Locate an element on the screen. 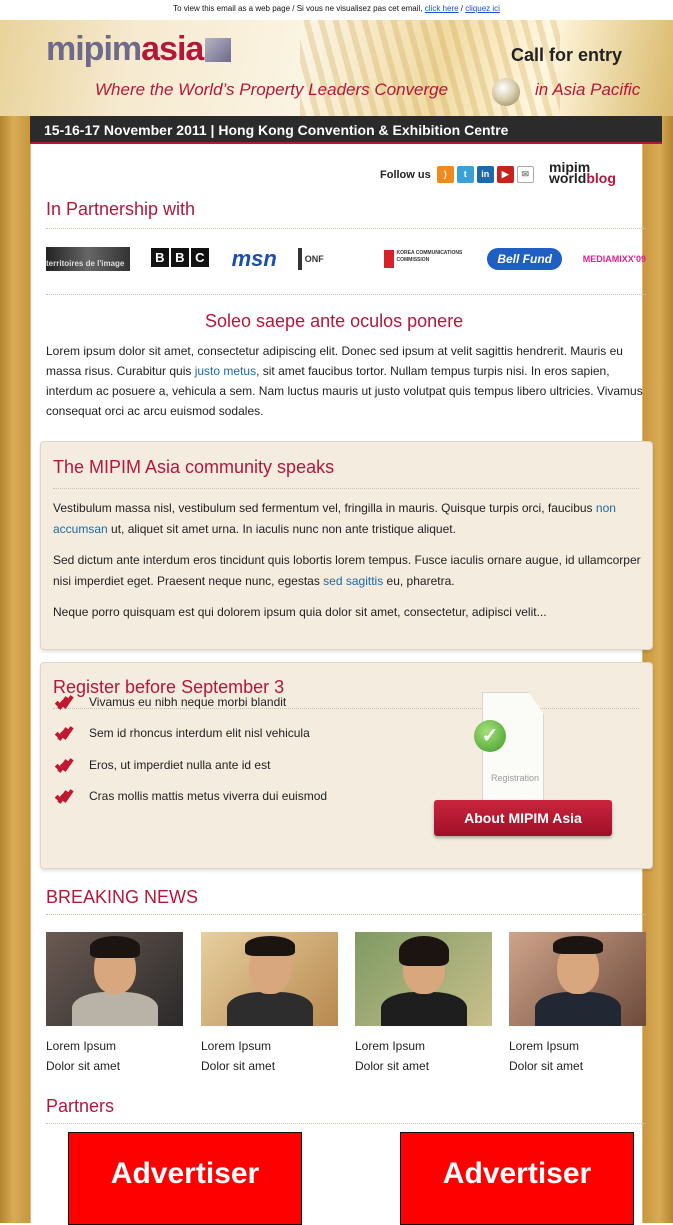 The height and width of the screenshot is (1225, 673). header-region: in Asia Pacific is located at coordinates (588, 89).